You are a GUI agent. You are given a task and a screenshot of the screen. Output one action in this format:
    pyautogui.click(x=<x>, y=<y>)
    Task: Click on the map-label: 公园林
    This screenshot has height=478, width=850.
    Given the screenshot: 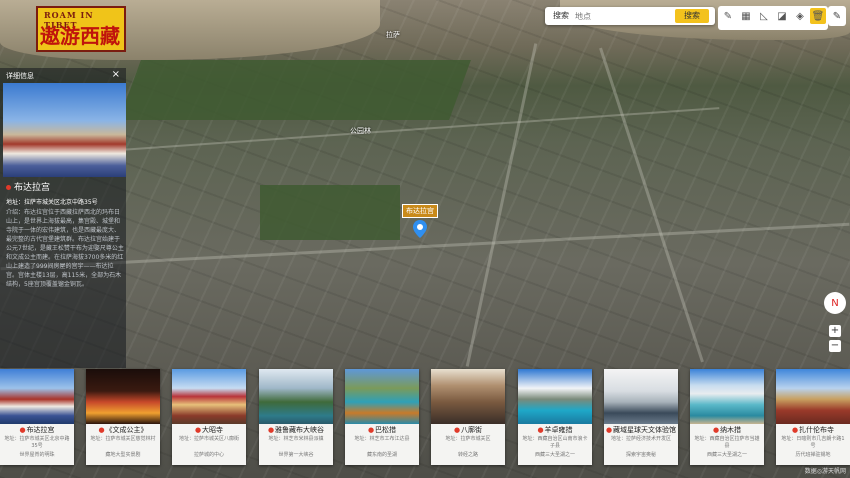 What is the action you would take?
    pyautogui.click(x=360, y=131)
    